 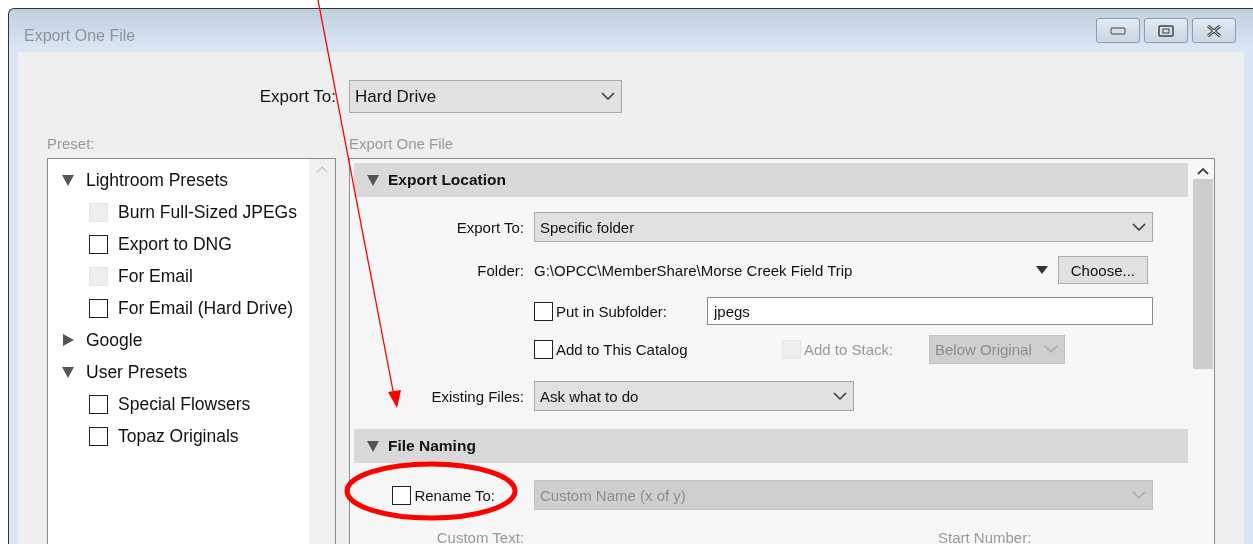 I want to click on subfolder-input: jpegs, so click(x=930, y=311).